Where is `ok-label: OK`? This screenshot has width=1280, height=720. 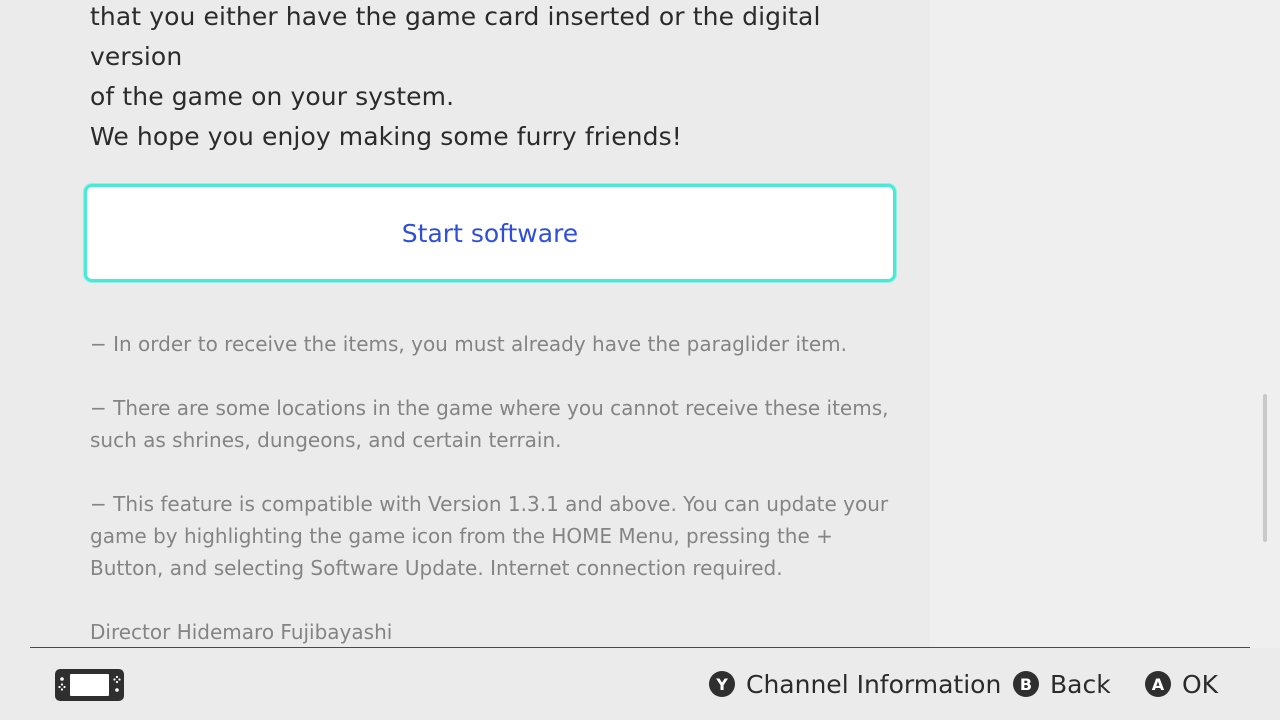
ok-label: OK is located at coordinates (1200, 684).